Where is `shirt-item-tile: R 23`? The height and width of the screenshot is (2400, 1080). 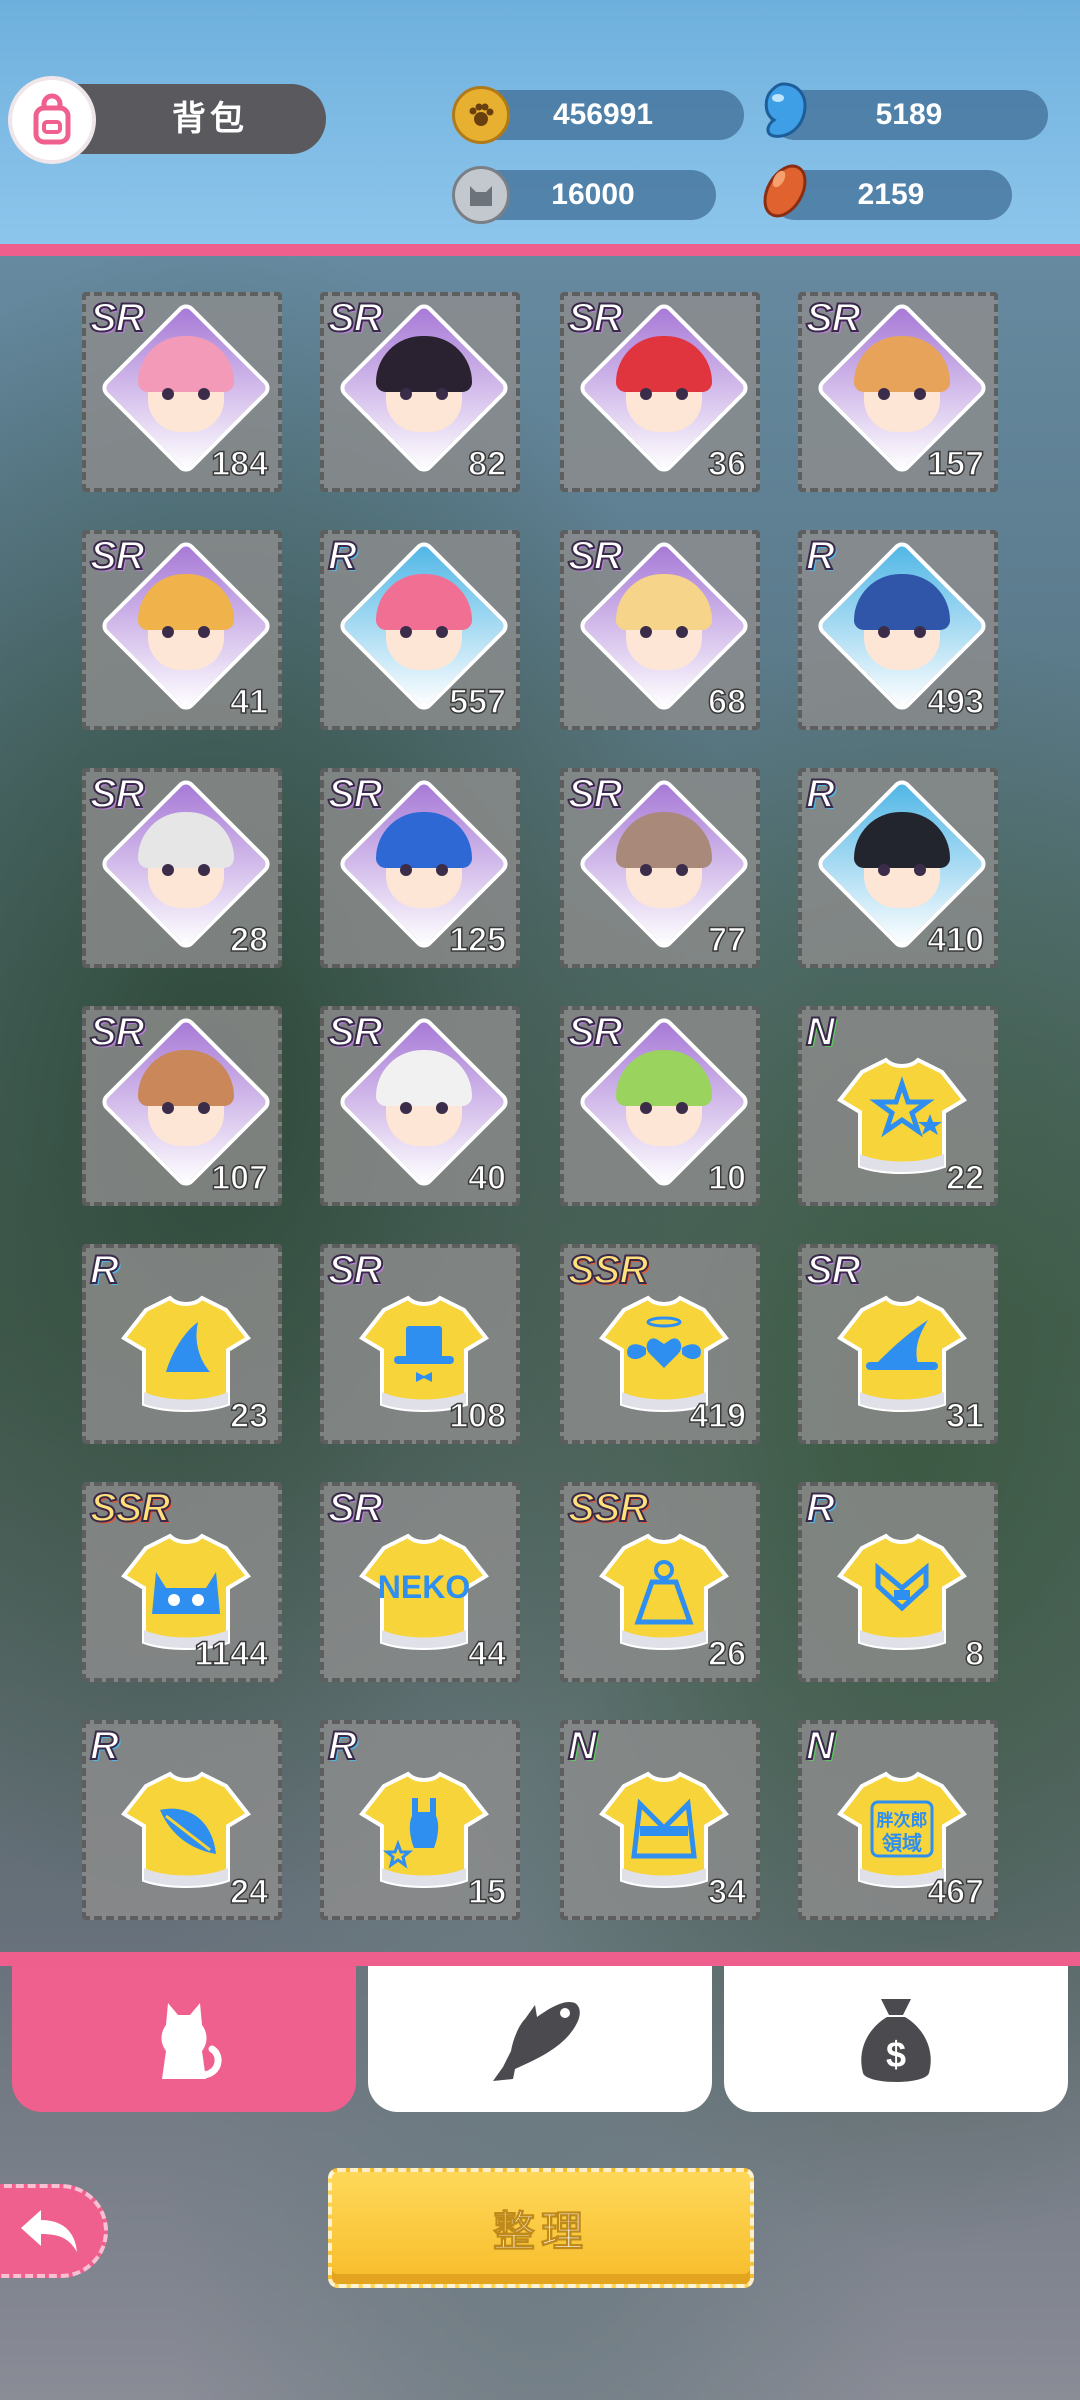 shirt-item-tile: R 23 is located at coordinates (182, 1344).